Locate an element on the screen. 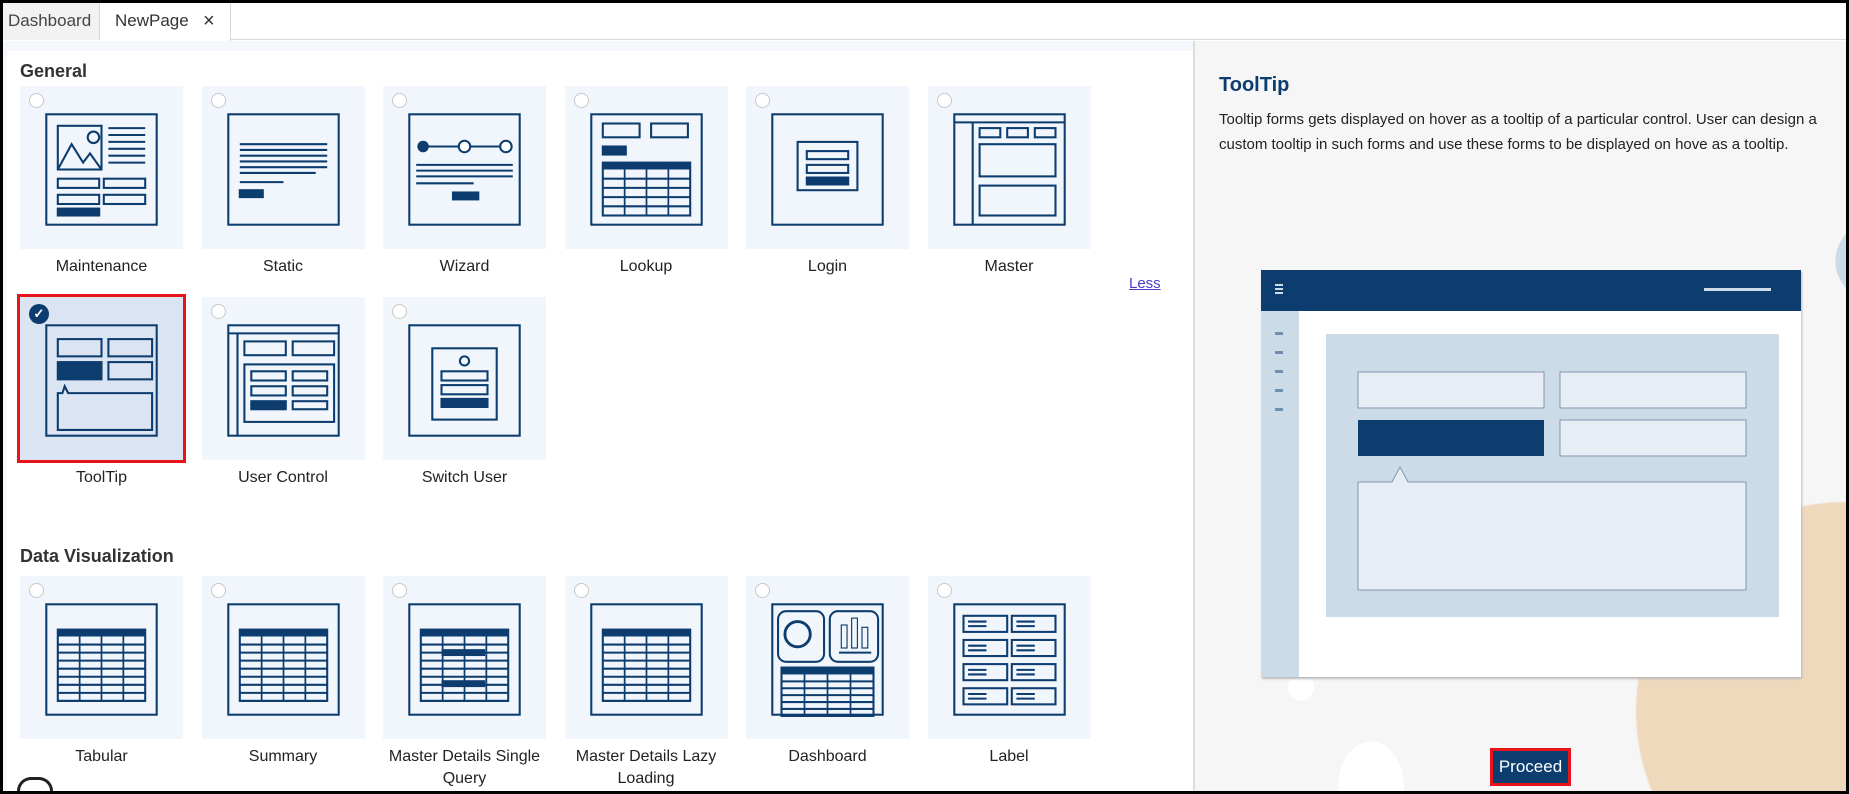 The height and width of the screenshot is (794, 1849). preview-header is located at coordinates (1531, 290).